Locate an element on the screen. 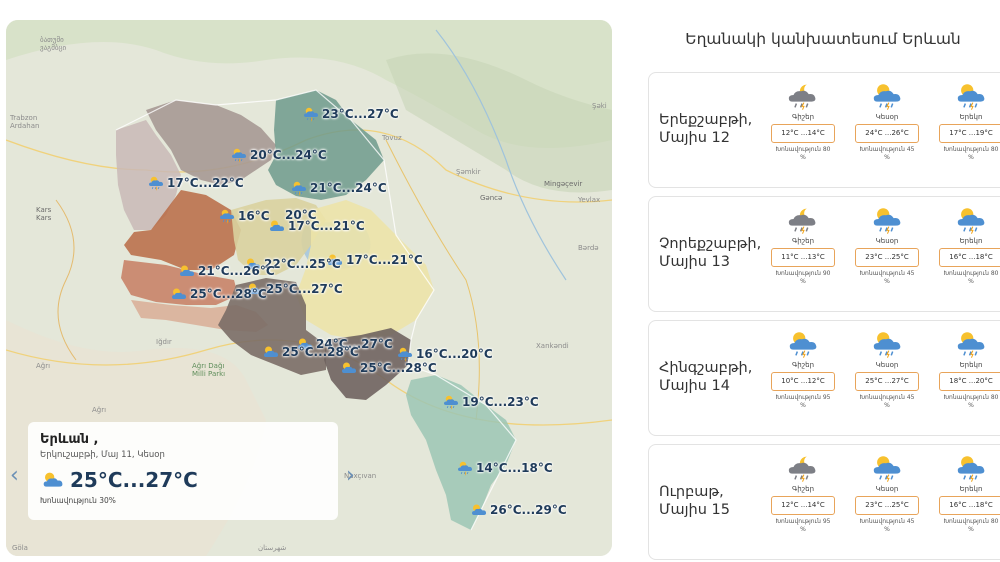 The image size is (1000, 562). current-humidity: Խոնավություն 30% is located at coordinates (78, 500).